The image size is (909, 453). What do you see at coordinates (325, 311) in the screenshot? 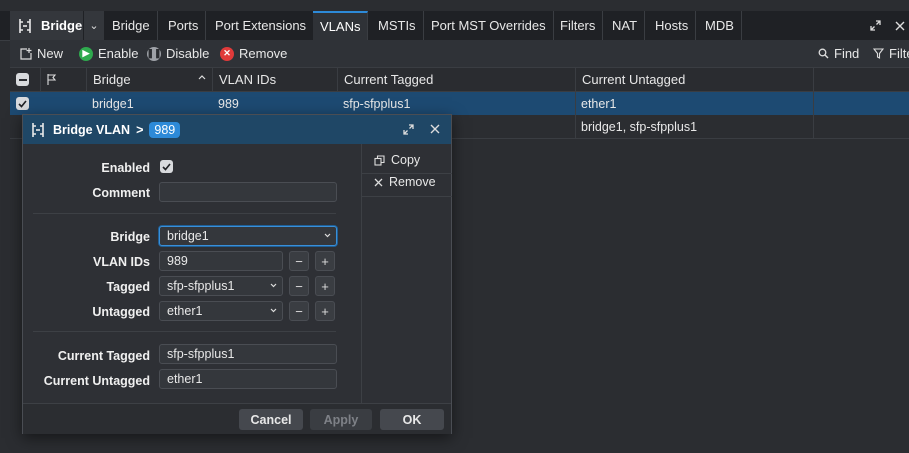
I see `add-untagged-button: +` at bounding box center [325, 311].